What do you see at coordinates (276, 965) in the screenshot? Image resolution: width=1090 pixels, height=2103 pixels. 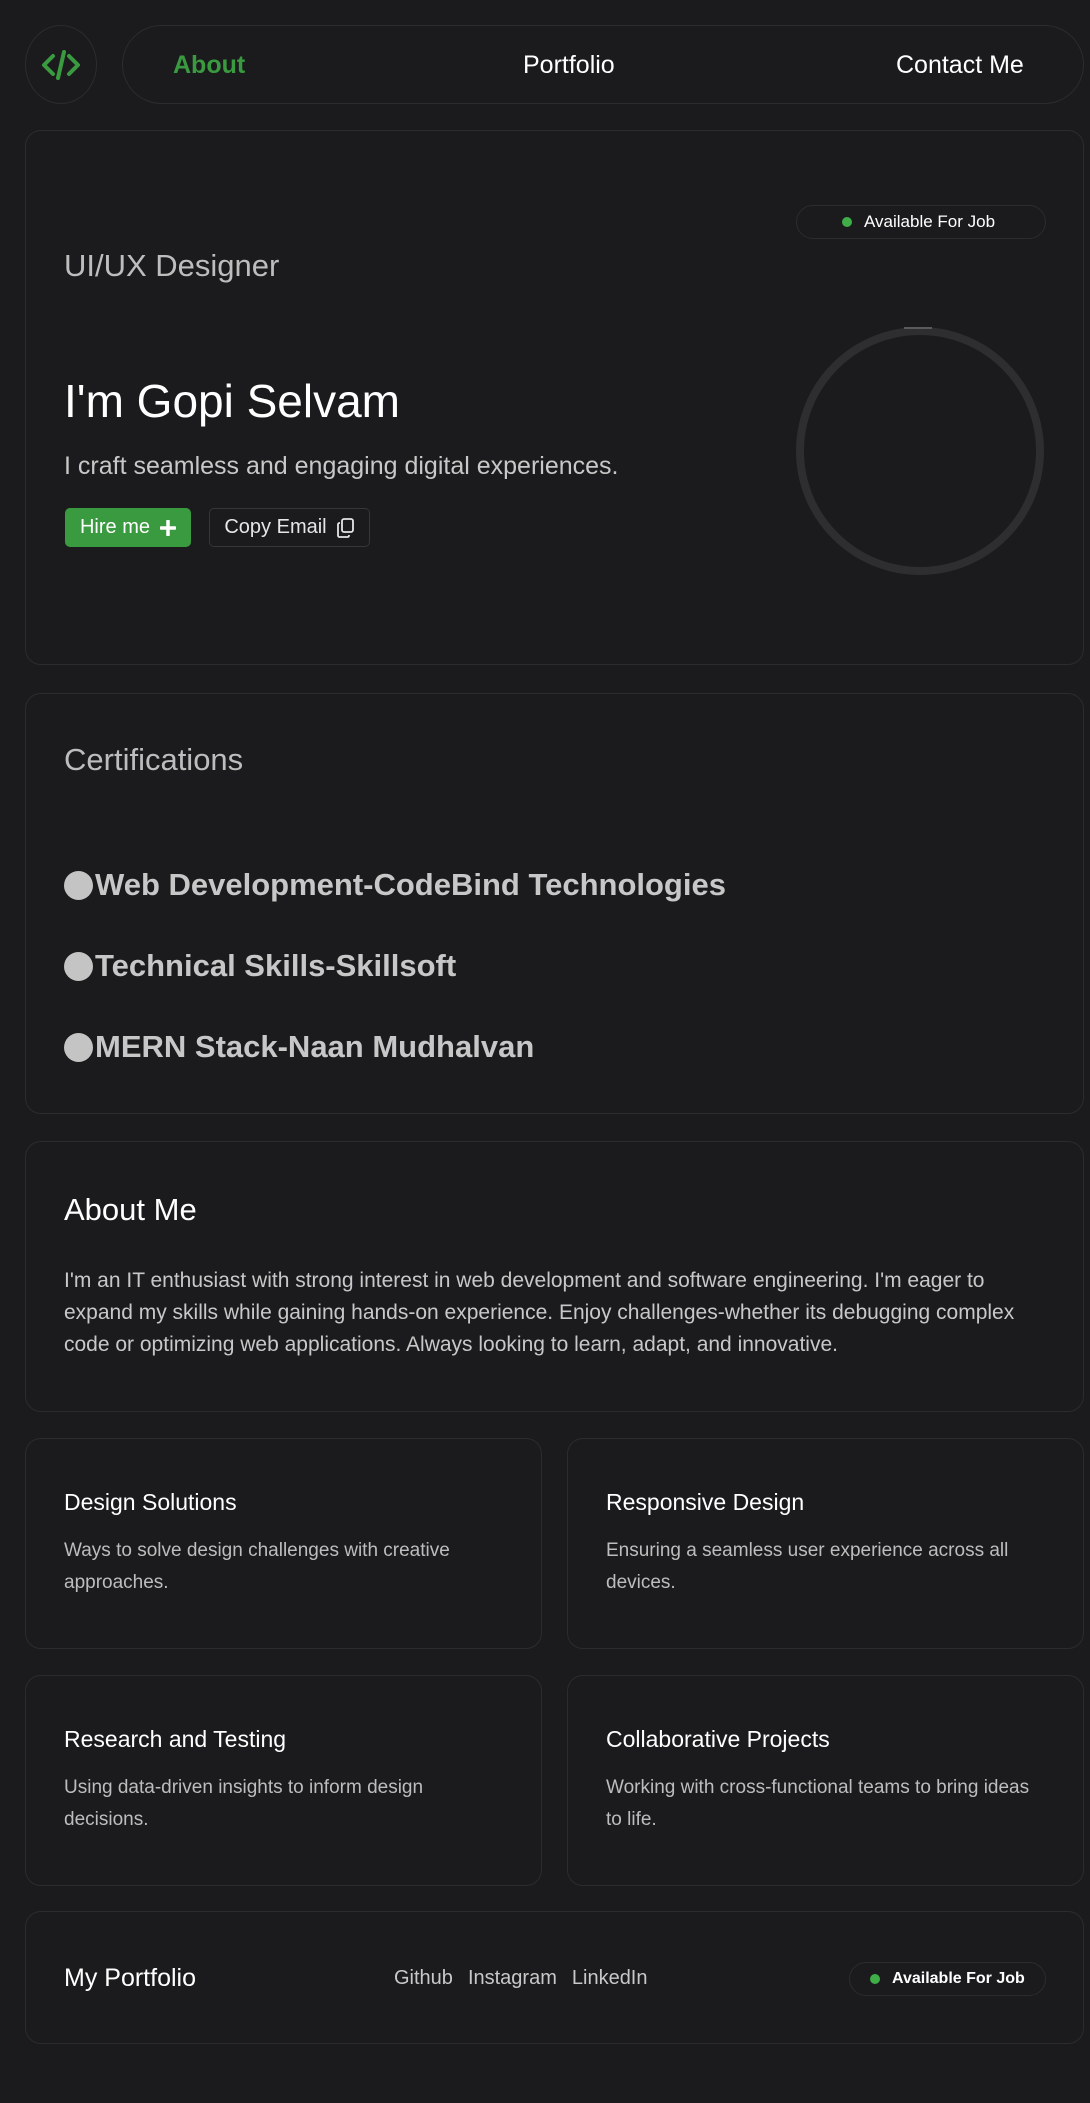 I see `certification-label: Technical Skills-Skillsoft` at bounding box center [276, 965].